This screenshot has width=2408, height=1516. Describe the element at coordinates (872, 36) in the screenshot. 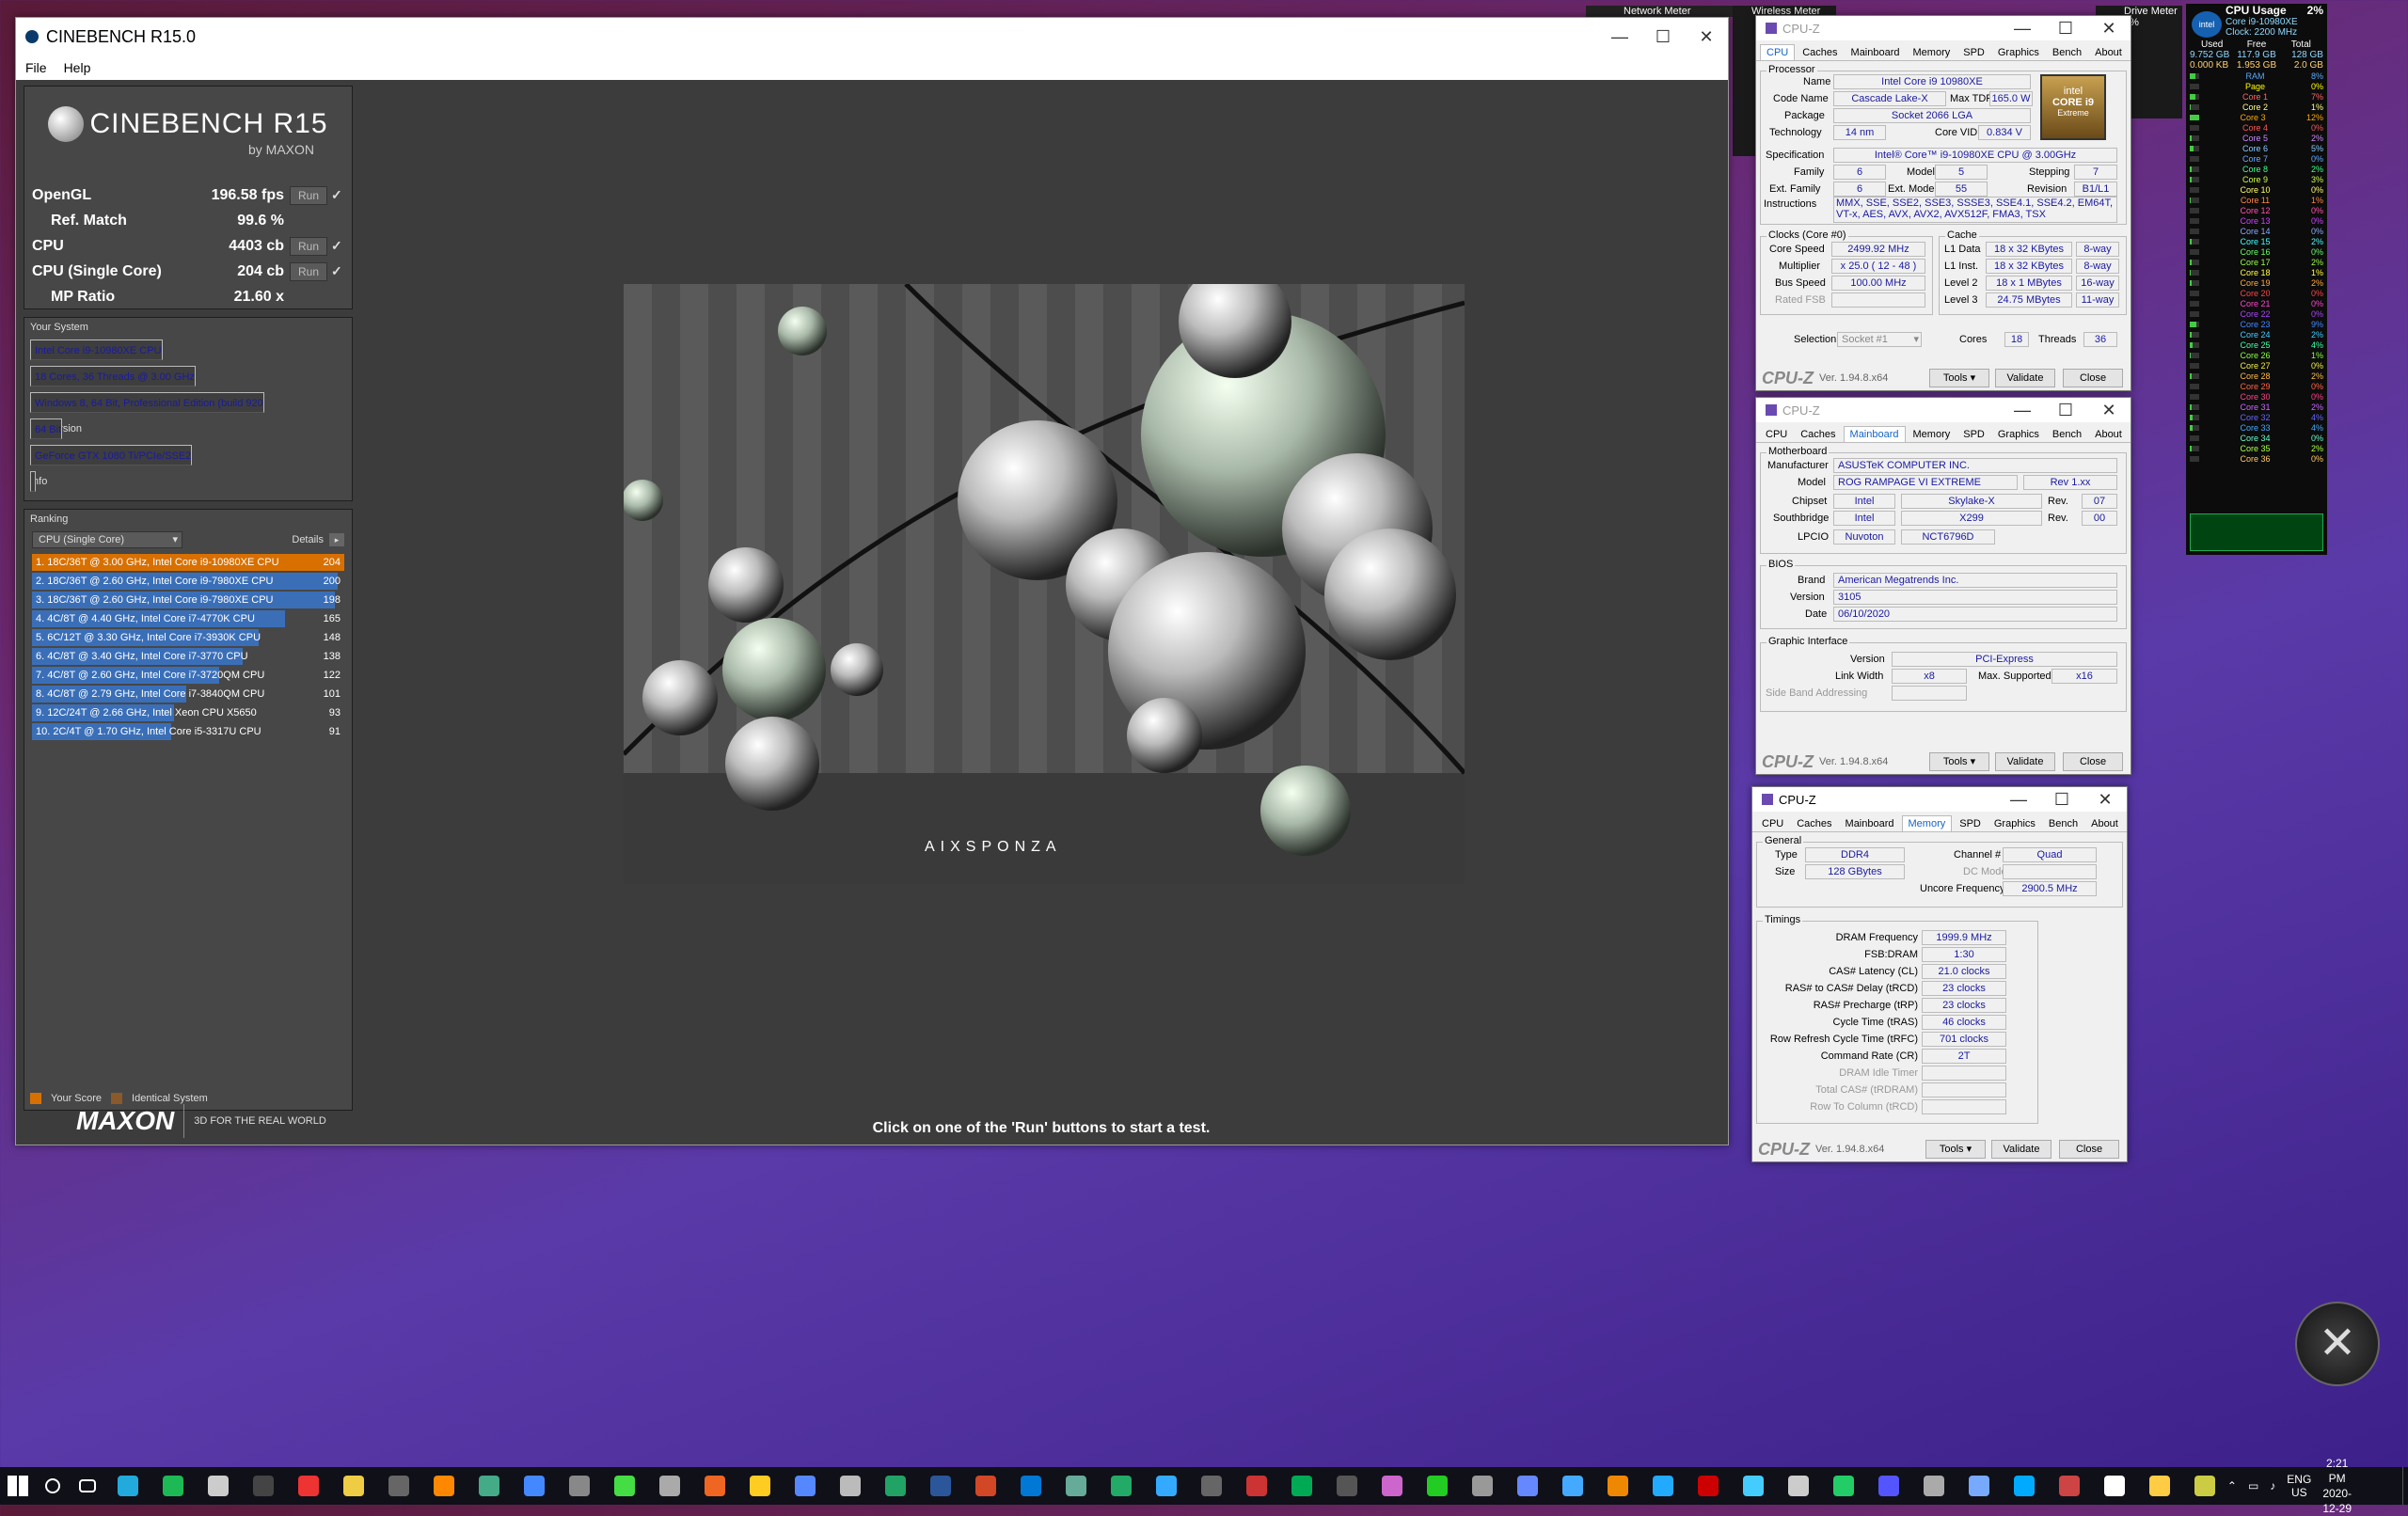

I see `cinebench-titlebar: CINEBENCH R15.0 — ☐ ✕` at that location.